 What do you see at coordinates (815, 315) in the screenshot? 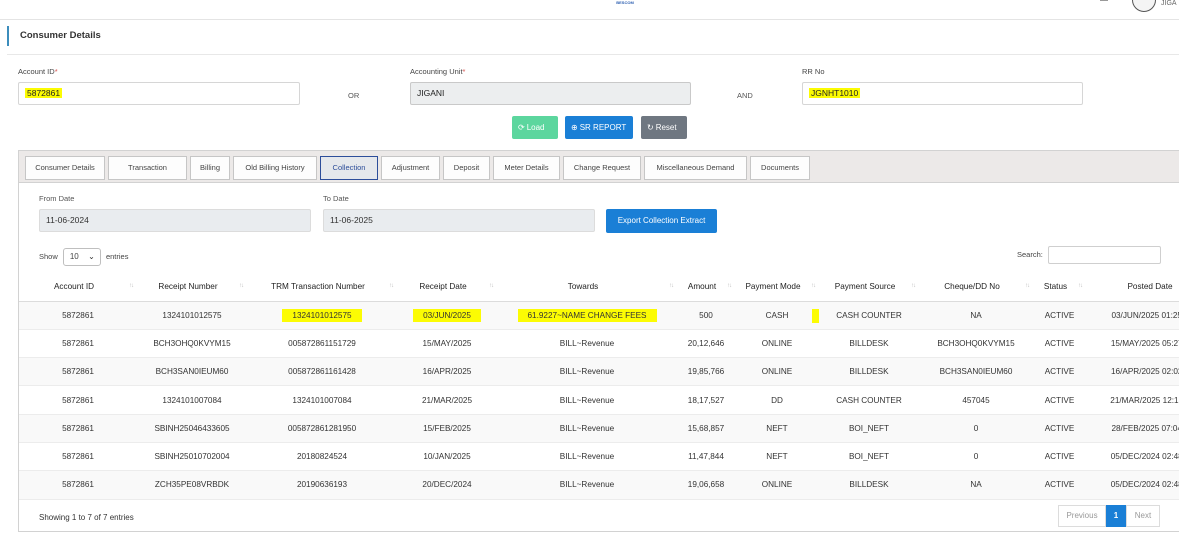
I see `highlight-mark` at bounding box center [815, 315].